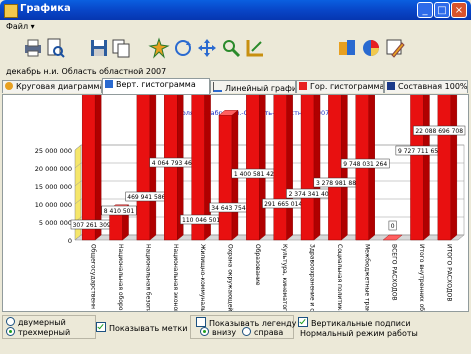 The height and width of the screenshot is (354, 471). What do you see at coordinates (45, 8) in the screenshot?
I see `window-title: Графика` at bounding box center [45, 8].